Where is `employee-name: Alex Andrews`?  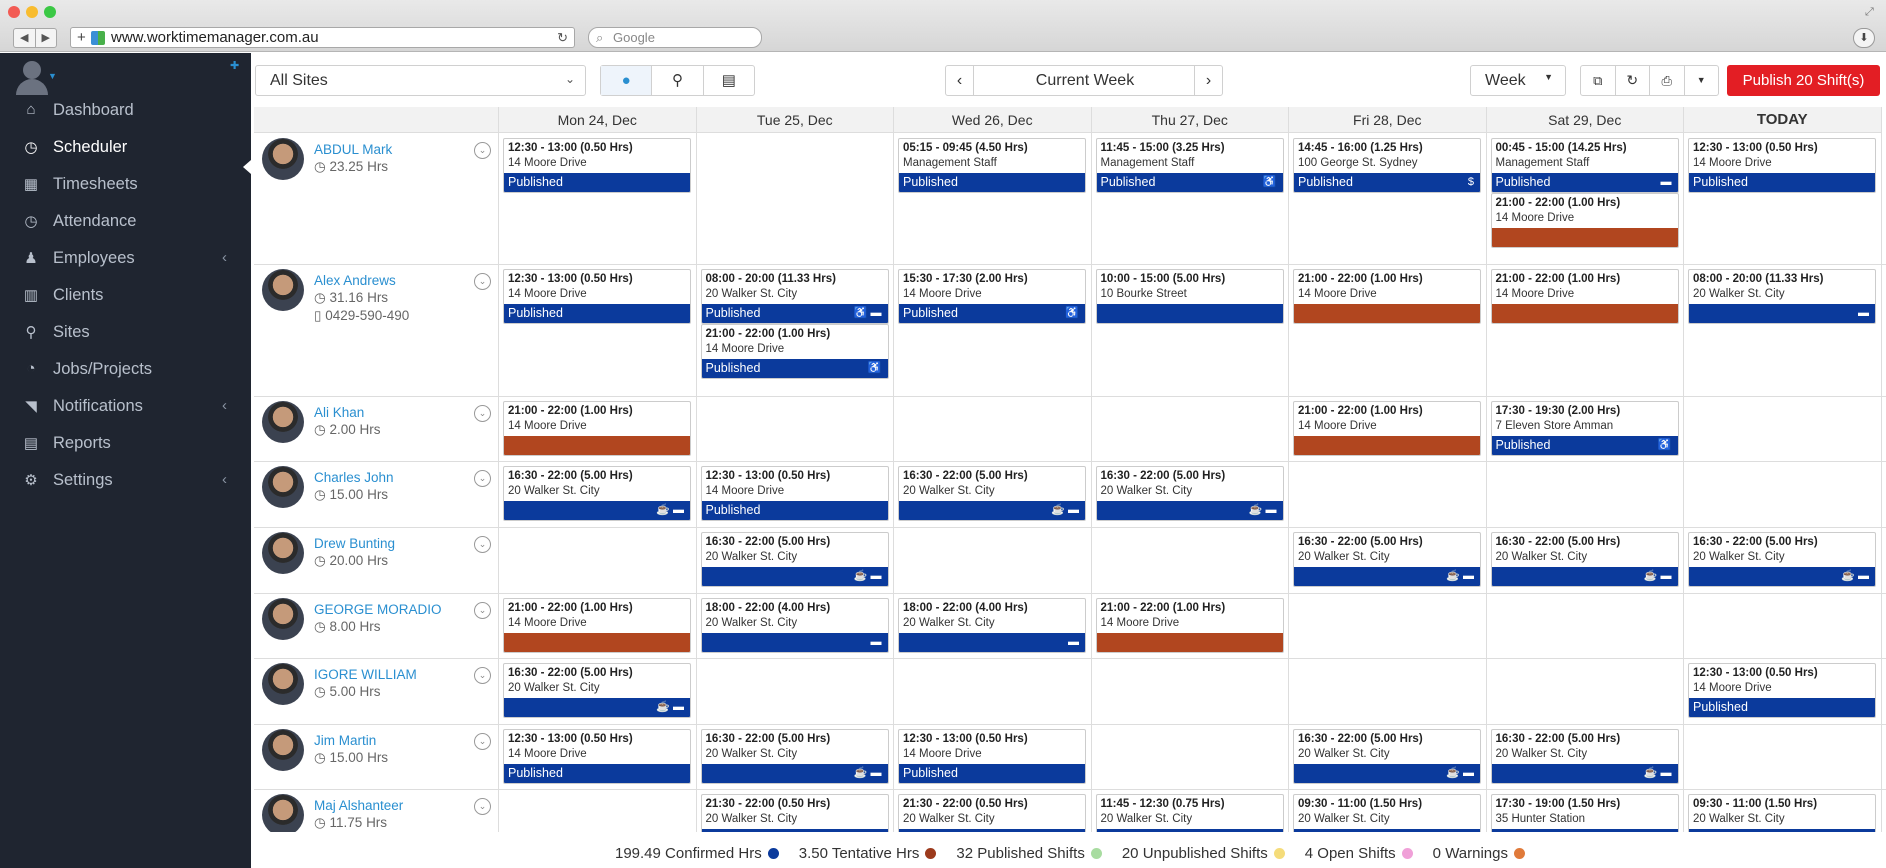
employee-name: Alex Andrews is located at coordinates (355, 280).